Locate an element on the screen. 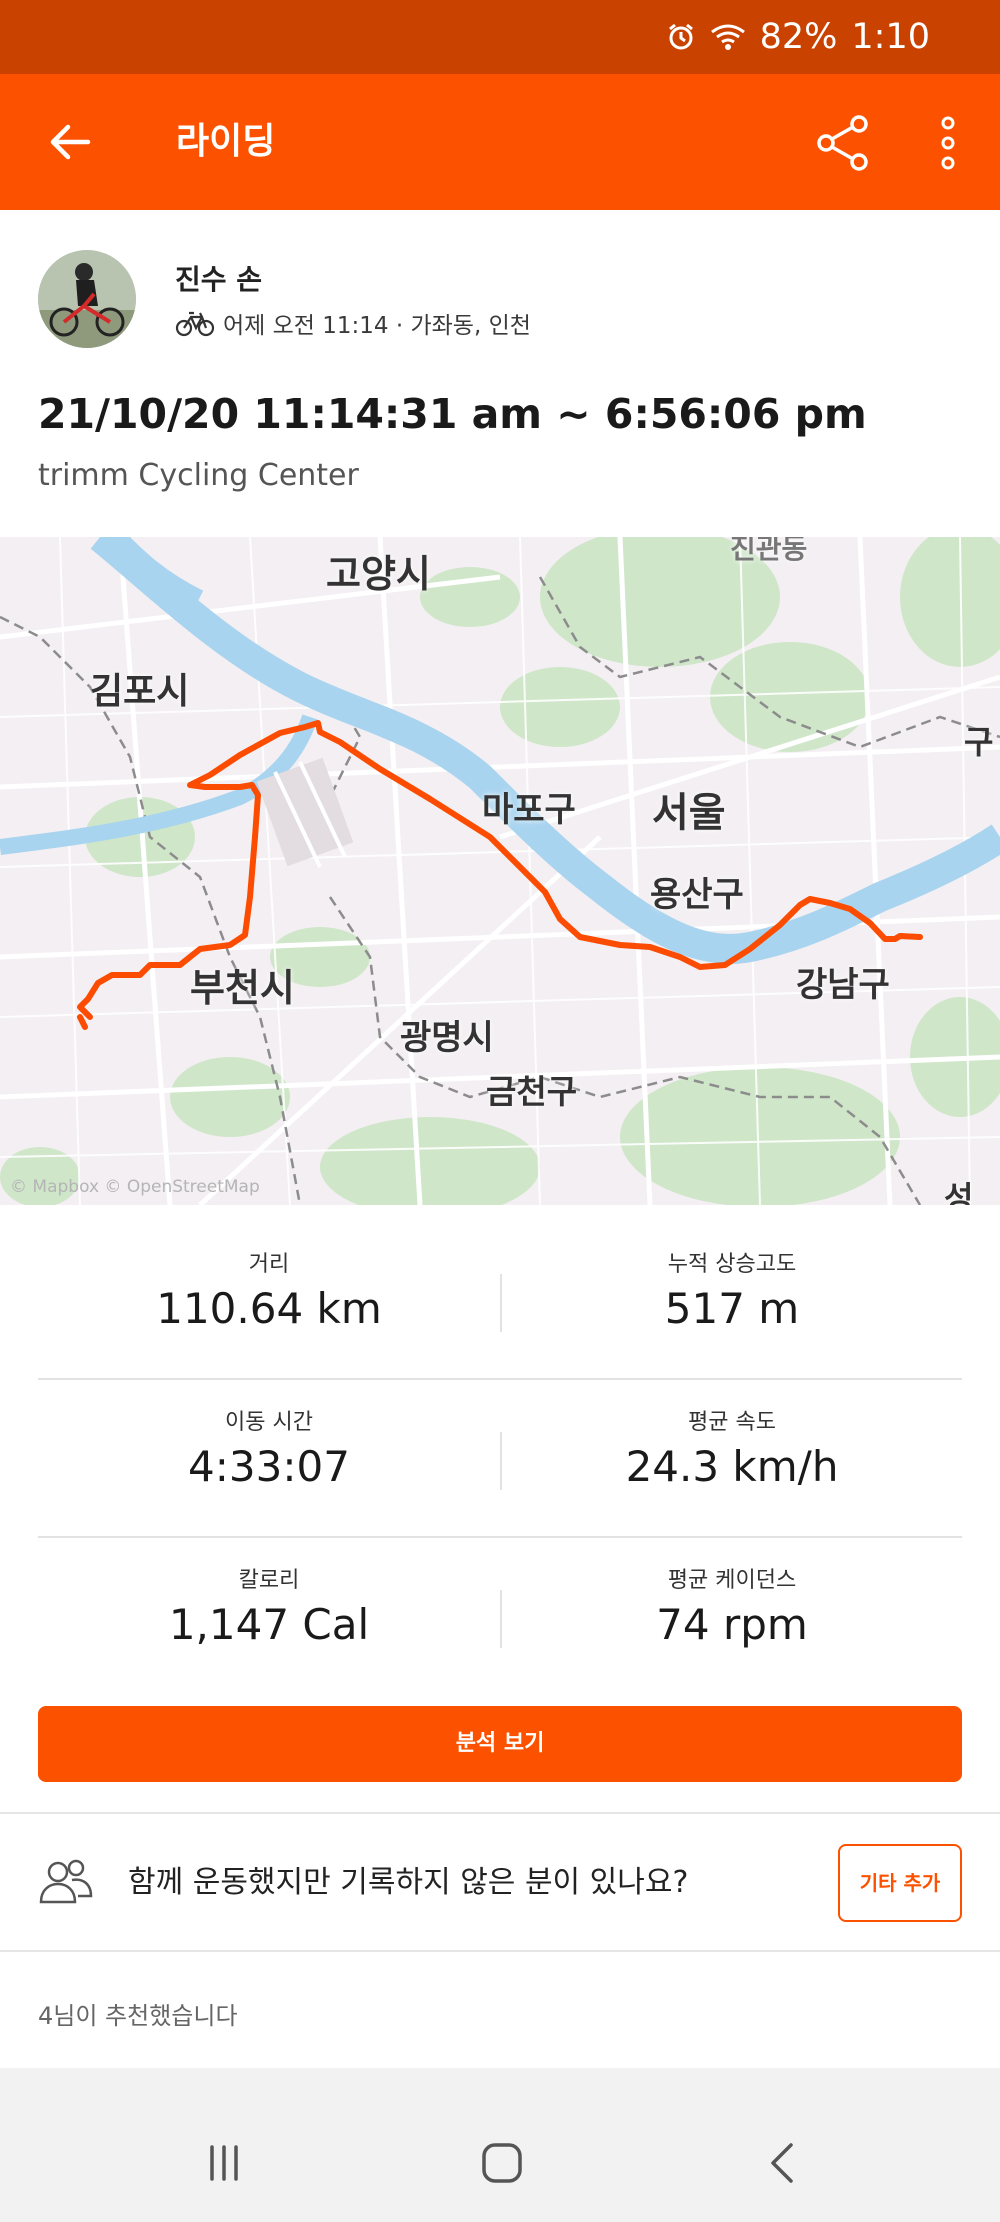 This screenshot has width=1000, height=2222. more-options-button is located at coordinates (948, 143).